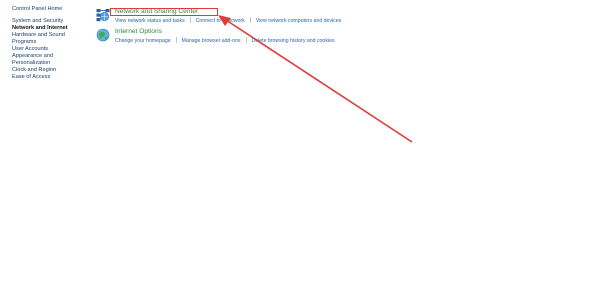 This screenshot has width=600, height=291. I want to click on sidebar-item-clock-region: Clock and Region, so click(52, 70).